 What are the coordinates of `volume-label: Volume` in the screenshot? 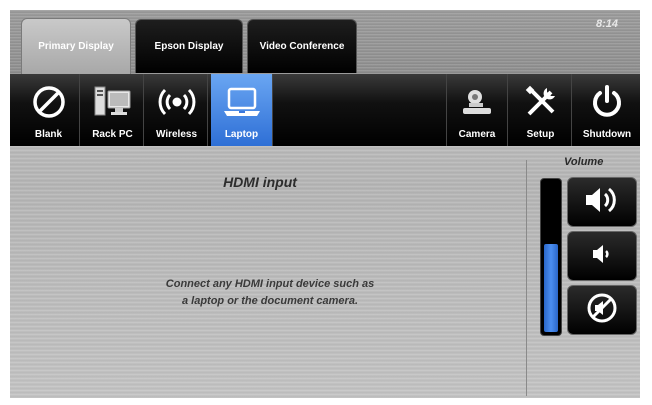 It's located at (584, 162).